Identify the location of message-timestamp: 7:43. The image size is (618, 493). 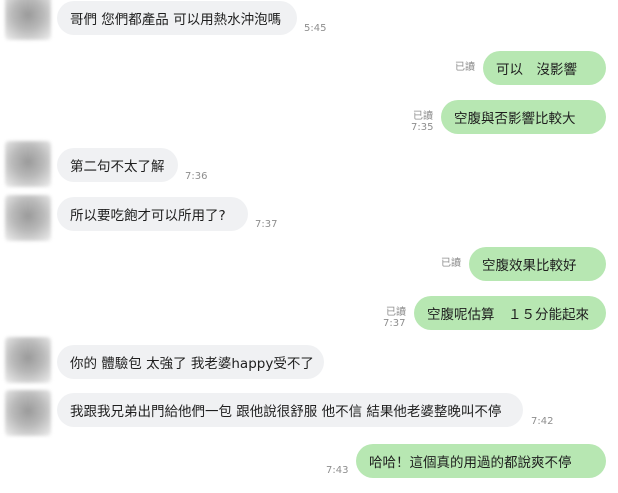
(337, 470).